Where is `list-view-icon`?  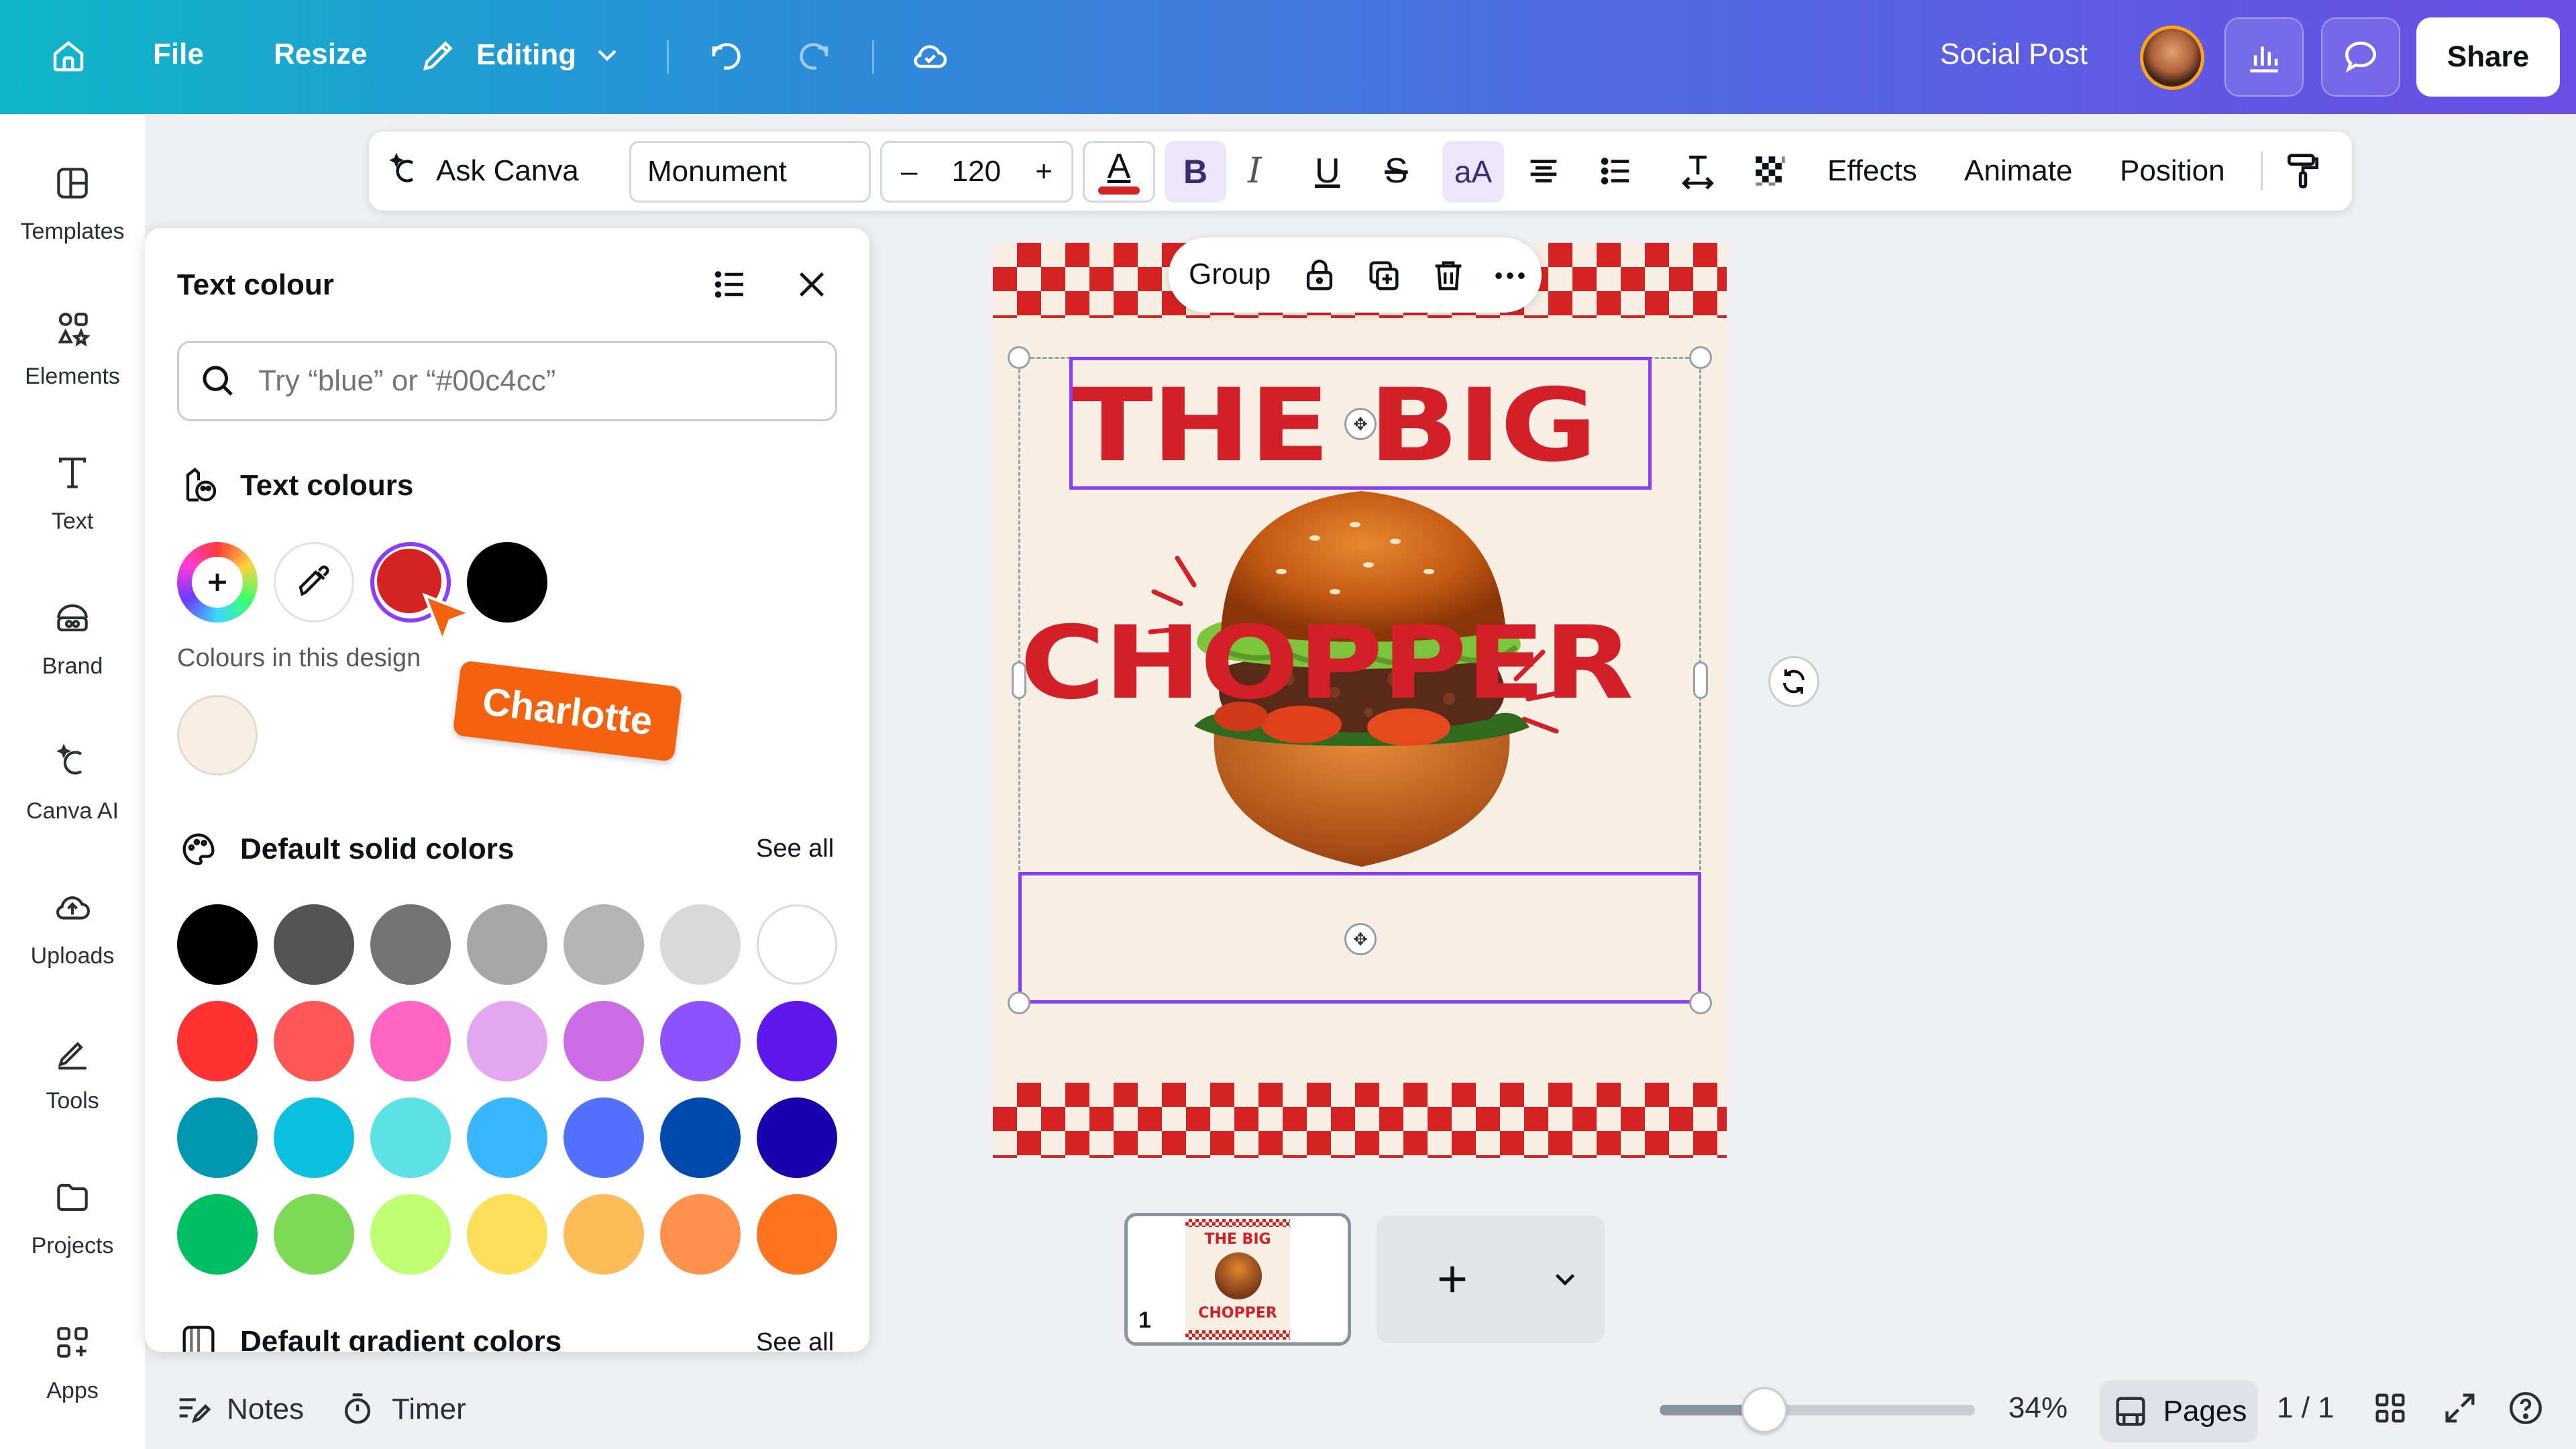 list-view-icon is located at coordinates (730, 284).